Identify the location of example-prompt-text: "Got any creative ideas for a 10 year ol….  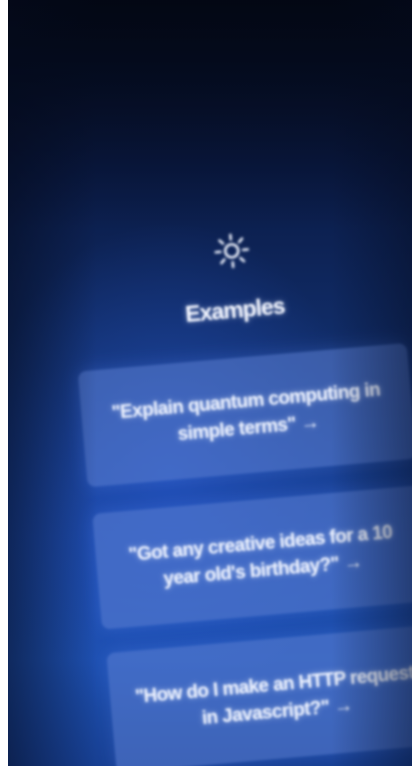
(260, 555).